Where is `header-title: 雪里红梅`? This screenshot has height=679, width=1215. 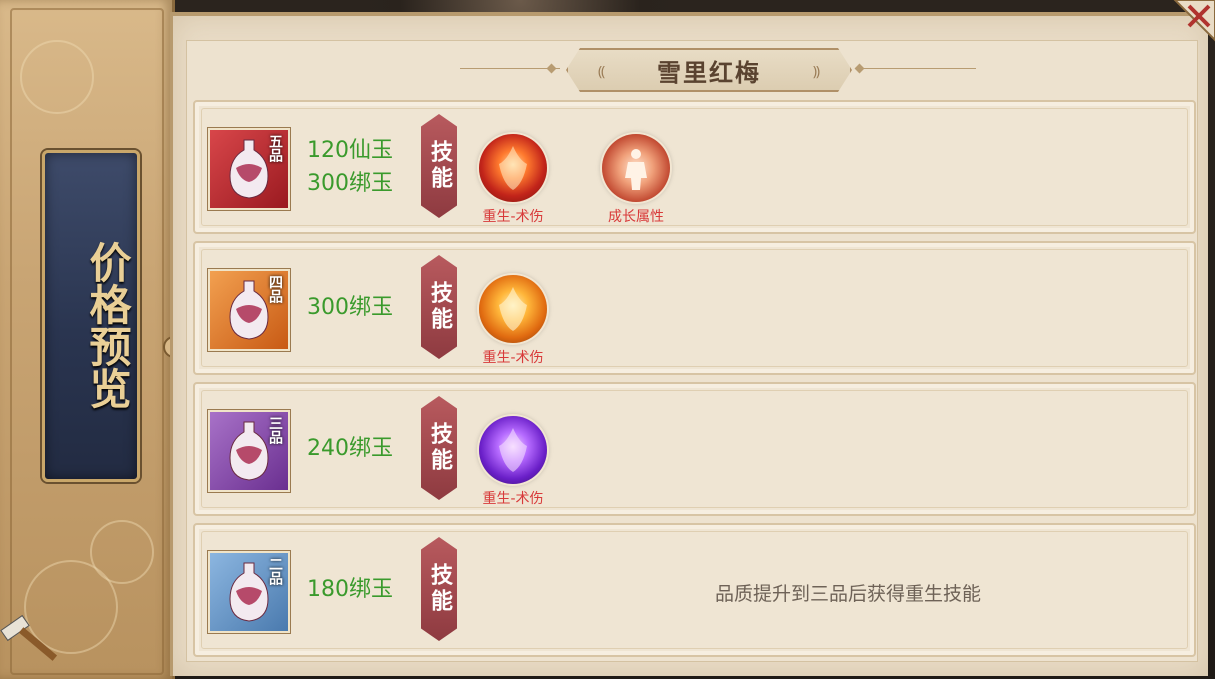 header-title: 雪里红梅 is located at coordinates (709, 72).